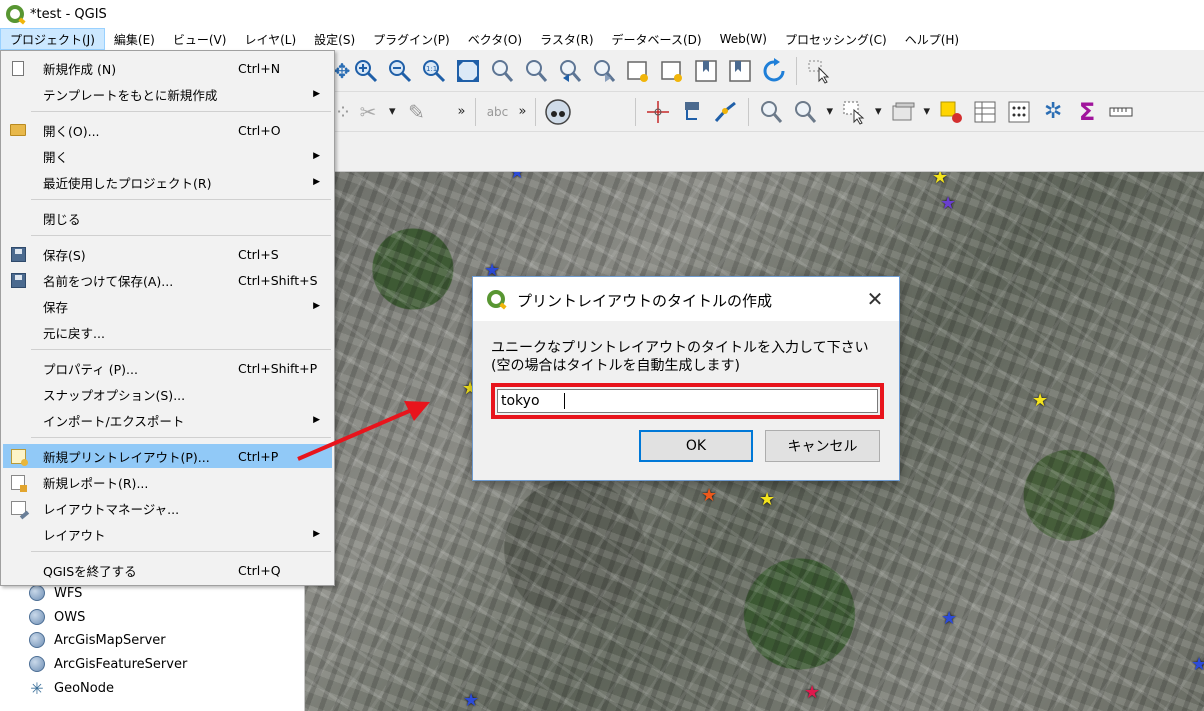 The width and height of the screenshot is (1204, 711). I want to click on menu-help: ヘルプ(H), so click(932, 39).